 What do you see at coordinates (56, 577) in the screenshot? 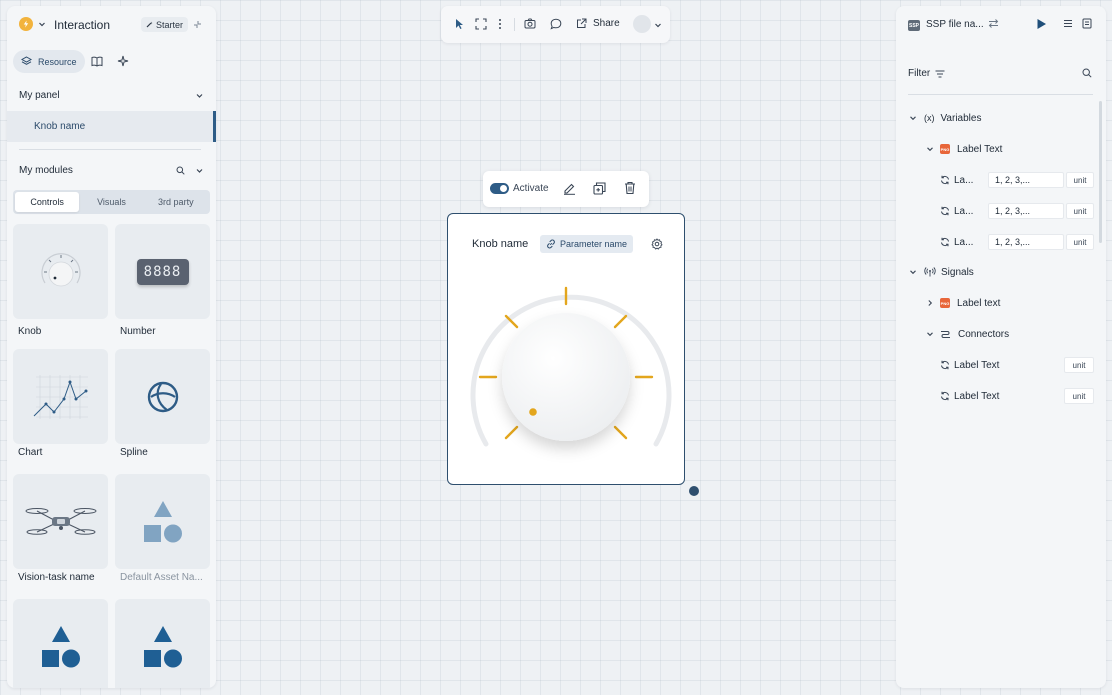
I see `module-label-vision-task: Vision-task name` at bounding box center [56, 577].